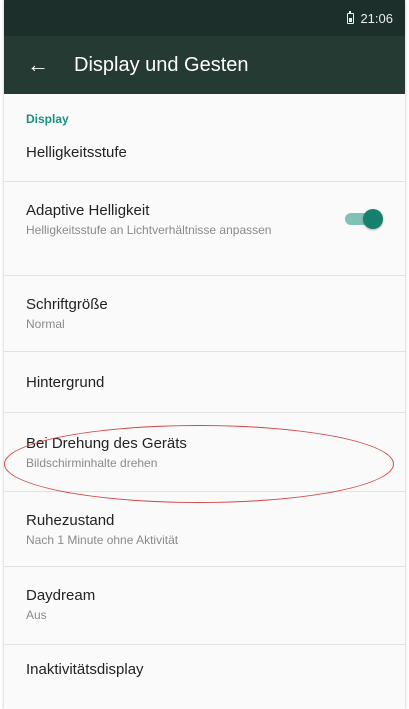 The image size is (409, 709). Describe the element at coordinates (47, 119) in the screenshot. I see `section-header-display: Display` at that location.